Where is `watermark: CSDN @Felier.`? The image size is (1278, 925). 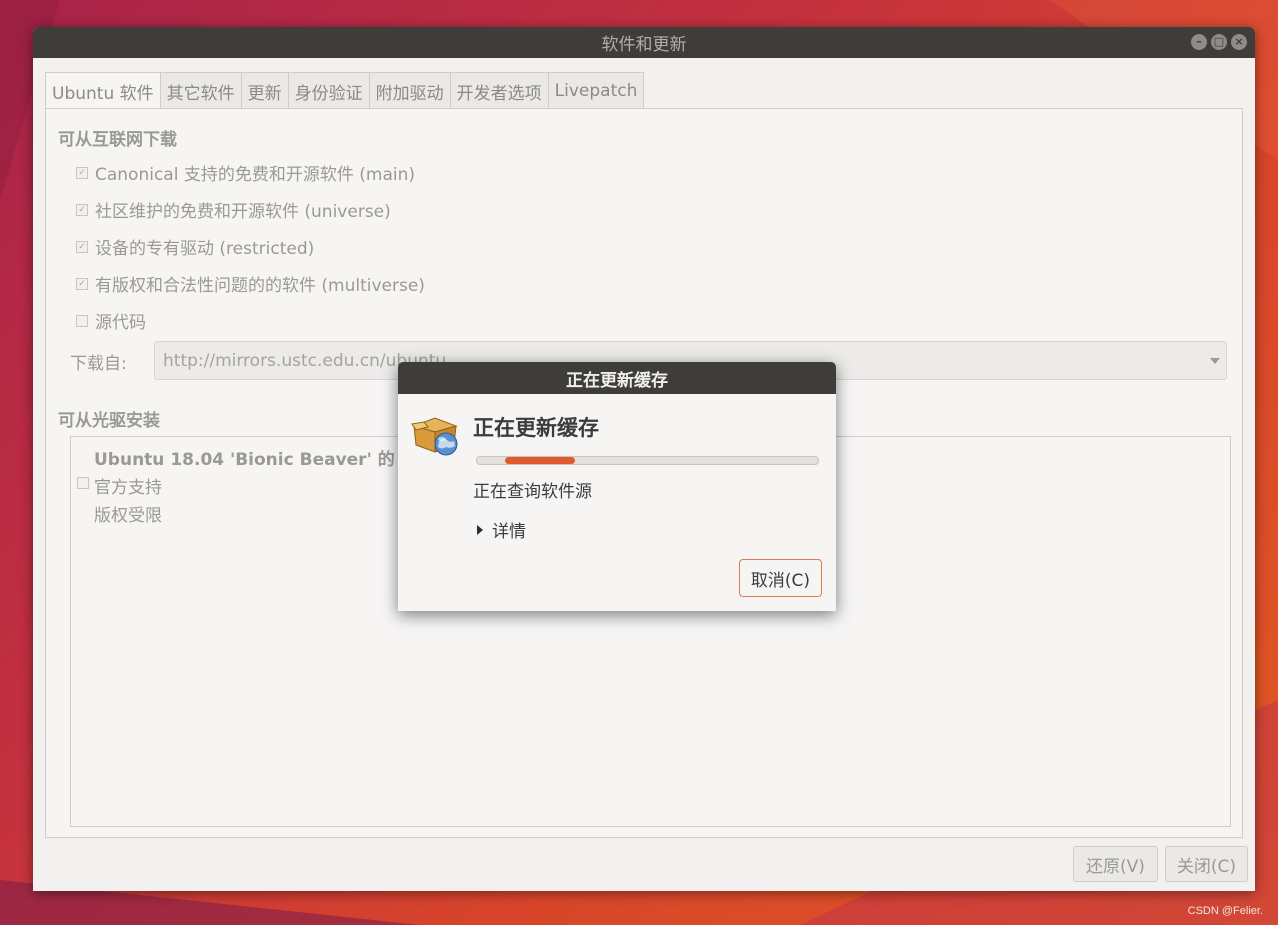 watermark: CSDN @Felier. is located at coordinates (1225, 911).